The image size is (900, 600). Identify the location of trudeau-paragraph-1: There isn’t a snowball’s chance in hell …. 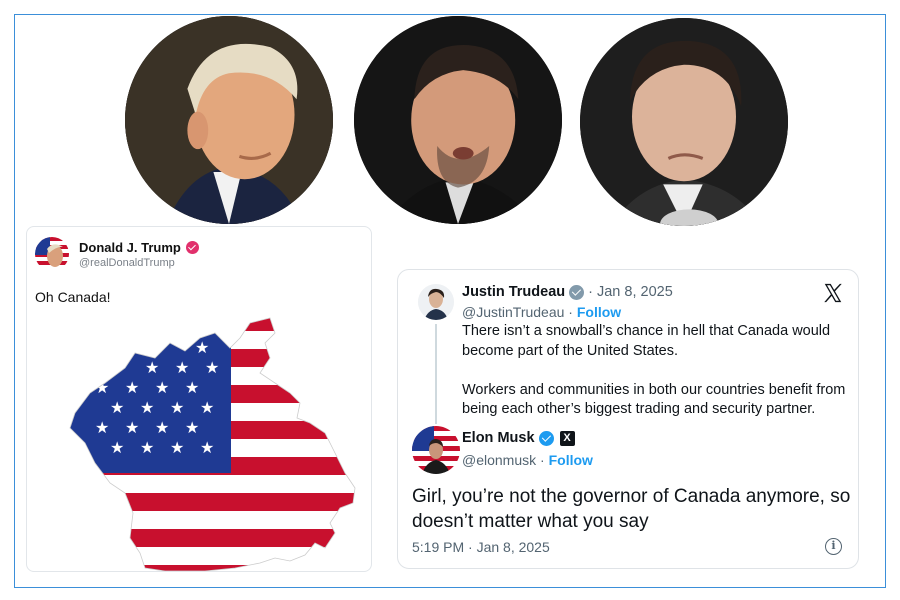
(646, 341).